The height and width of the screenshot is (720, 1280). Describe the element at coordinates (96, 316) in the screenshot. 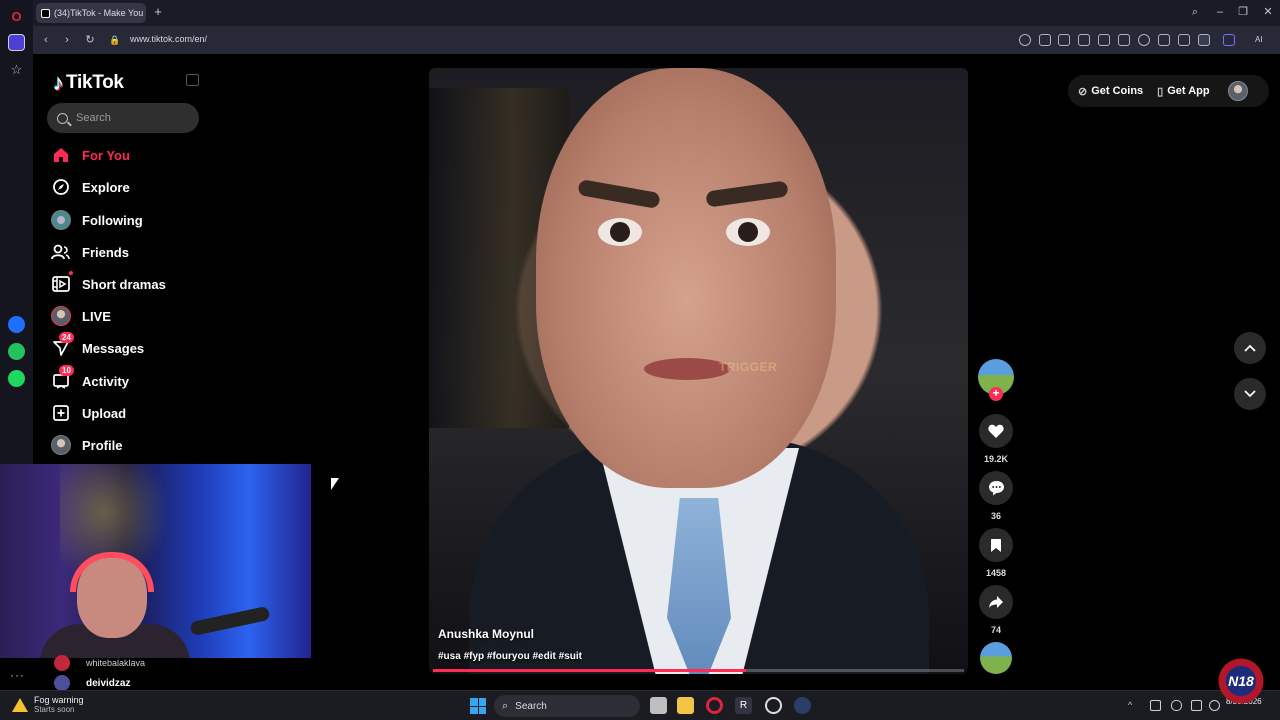

I see `nav-label: LIVE` at that location.